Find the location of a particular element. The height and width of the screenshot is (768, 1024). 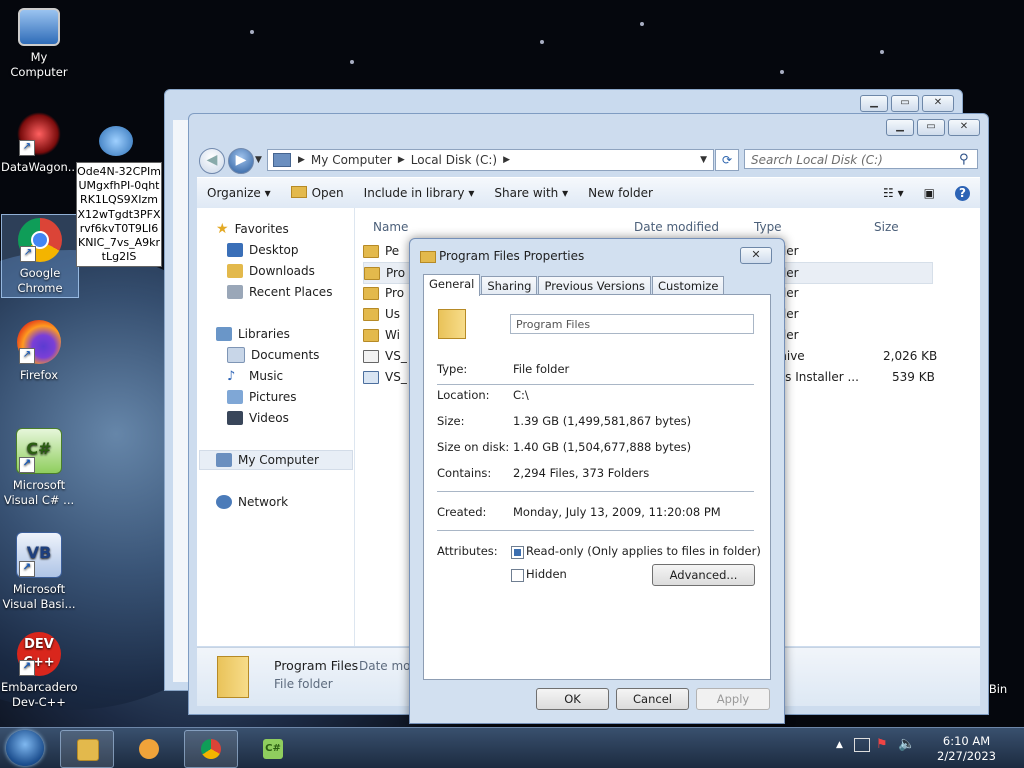

nav-label: Videos is located at coordinates (269, 418).